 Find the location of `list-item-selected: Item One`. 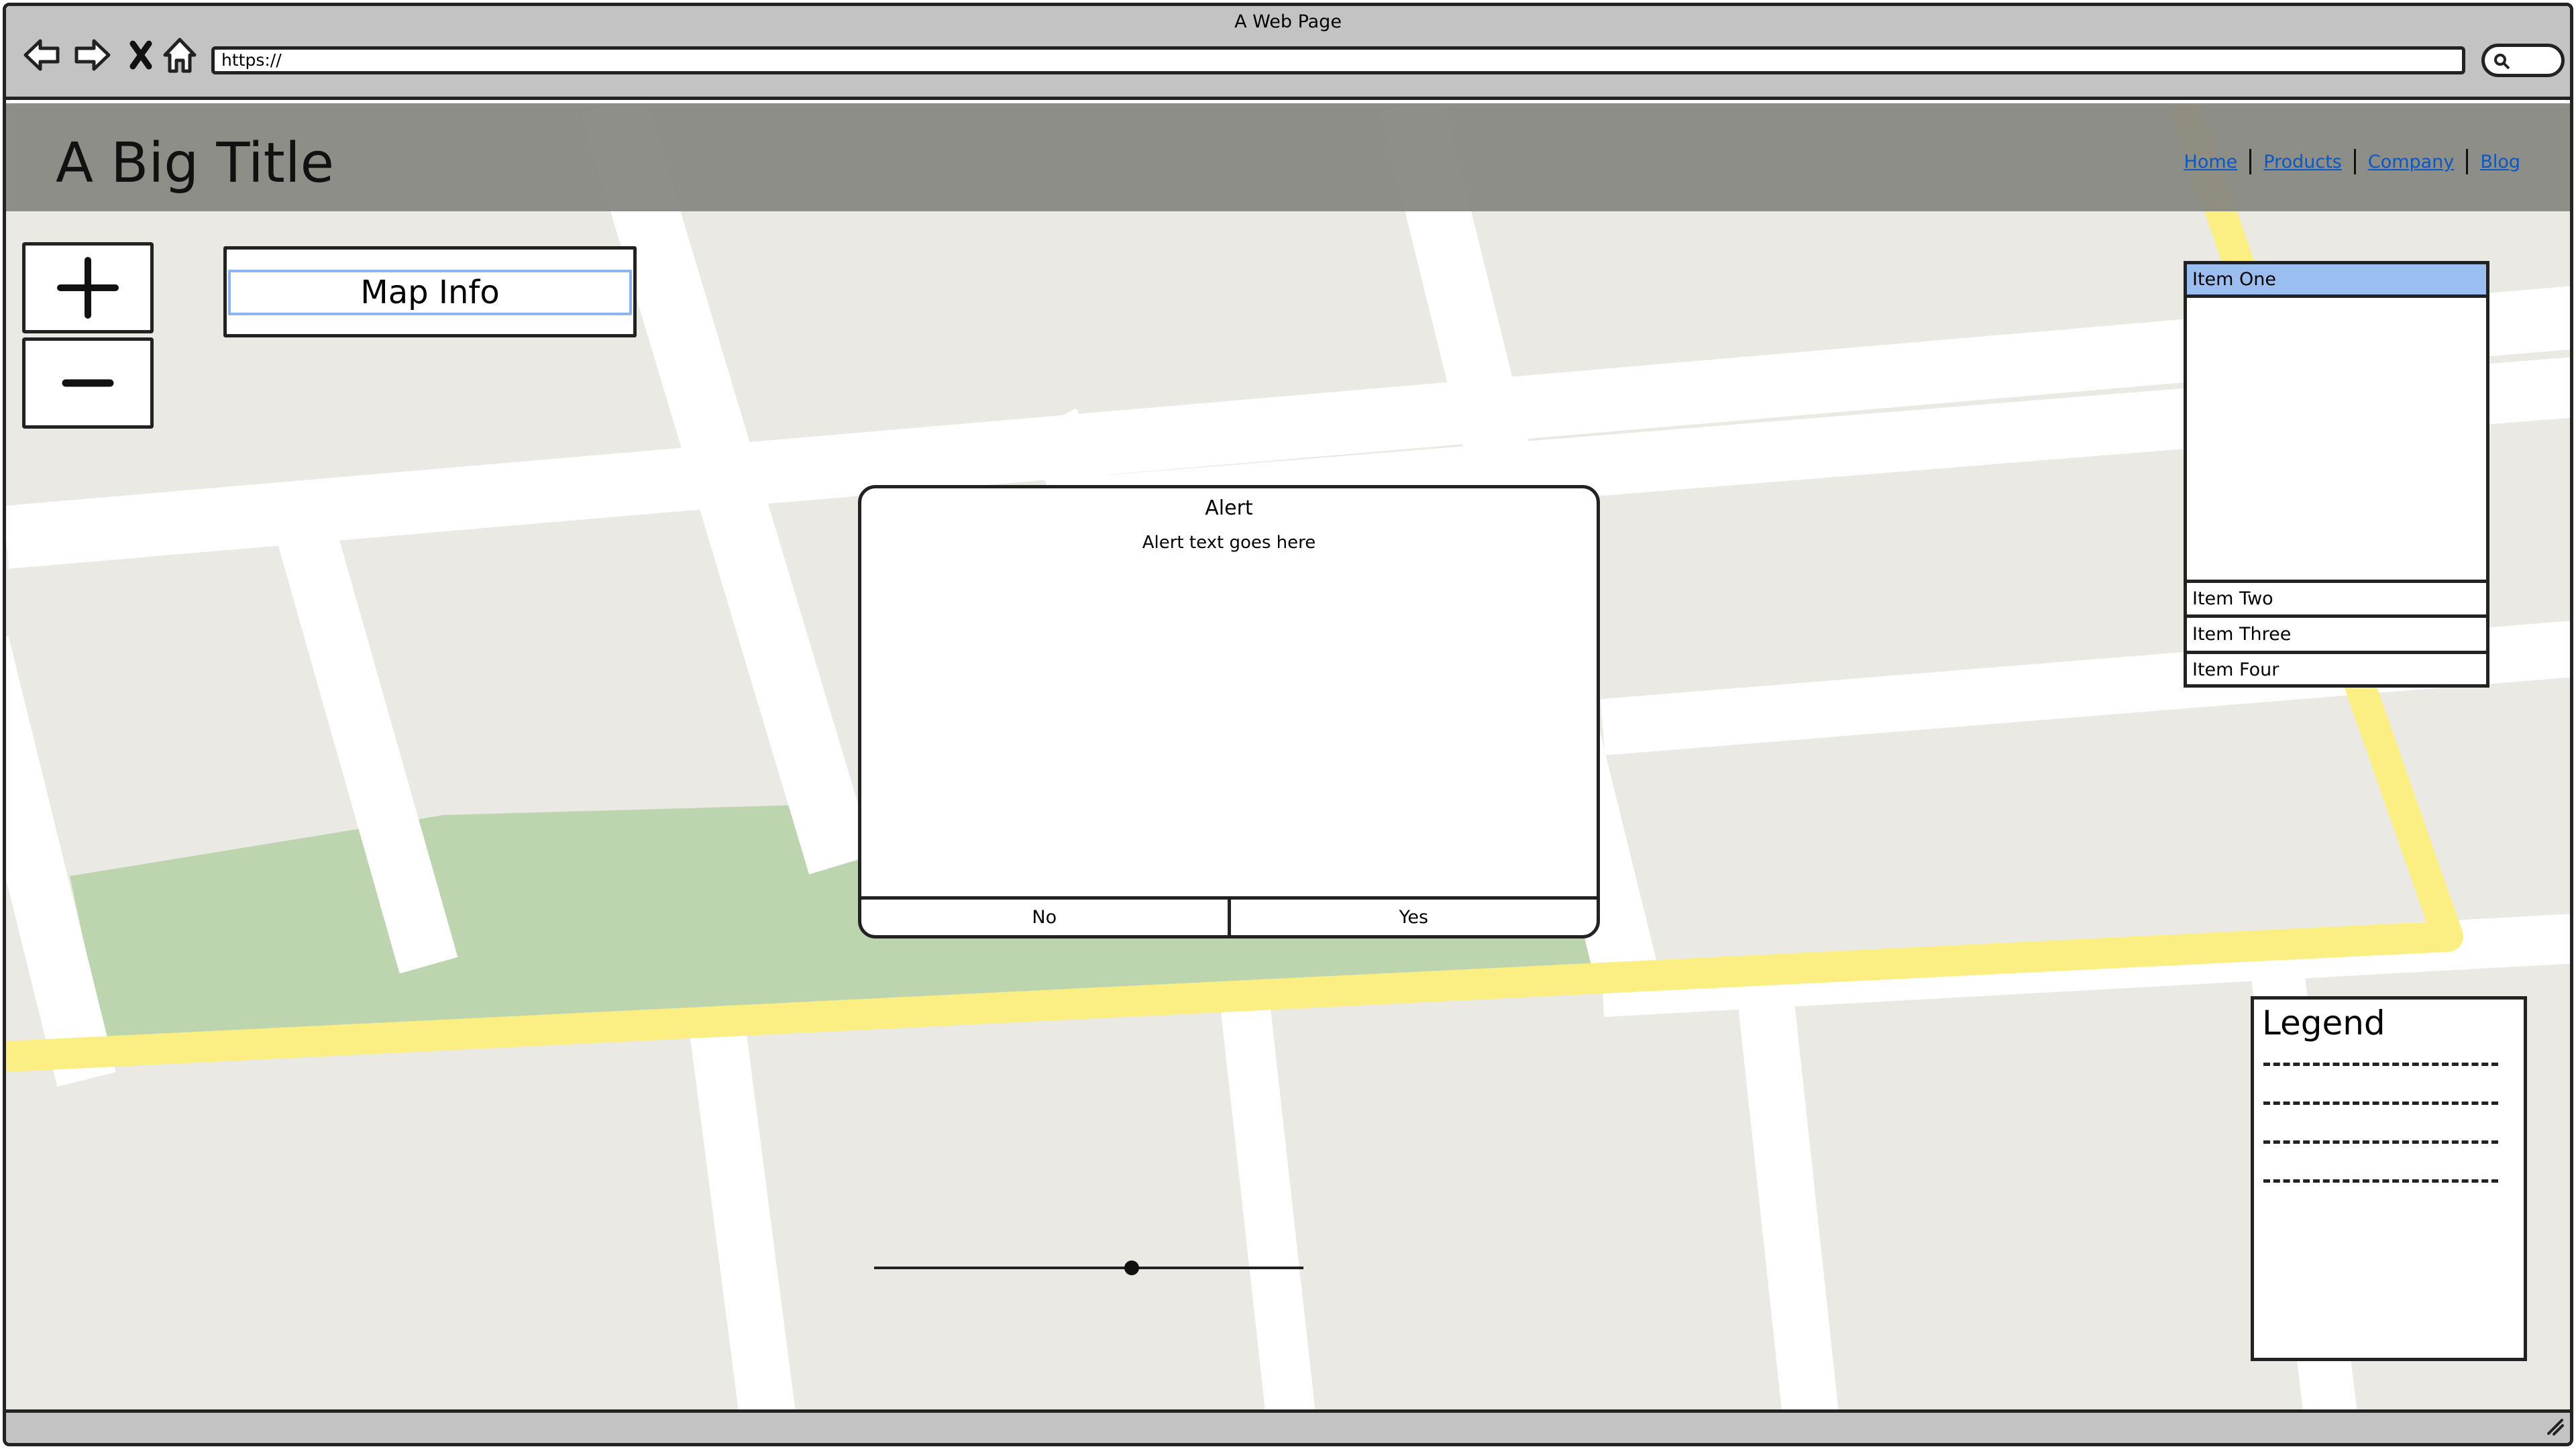

list-item-selected: Item One is located at coordinates (2336, 281).